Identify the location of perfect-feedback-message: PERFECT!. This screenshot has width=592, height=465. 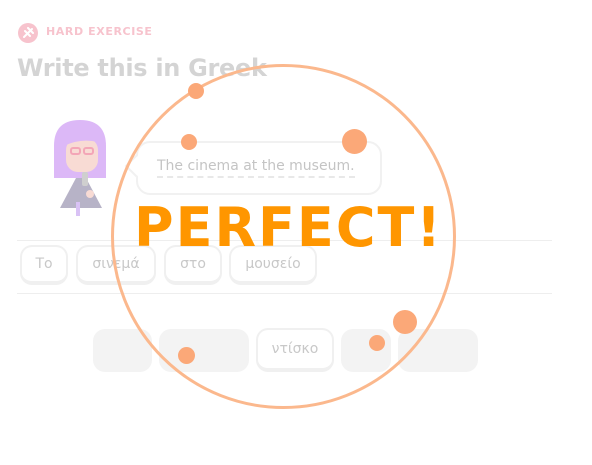
(288, 227).